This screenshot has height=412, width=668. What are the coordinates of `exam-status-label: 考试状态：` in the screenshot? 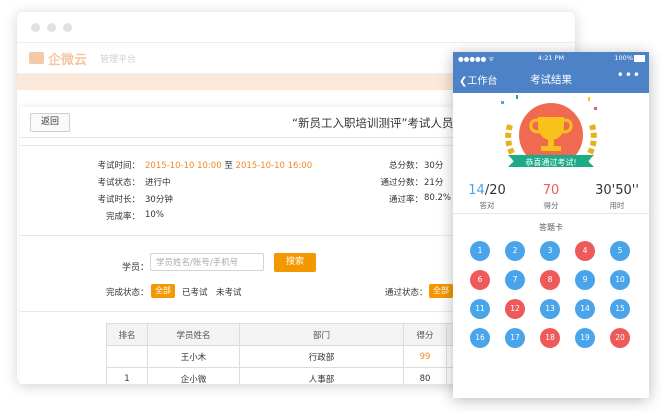 It's located at (118, 183).